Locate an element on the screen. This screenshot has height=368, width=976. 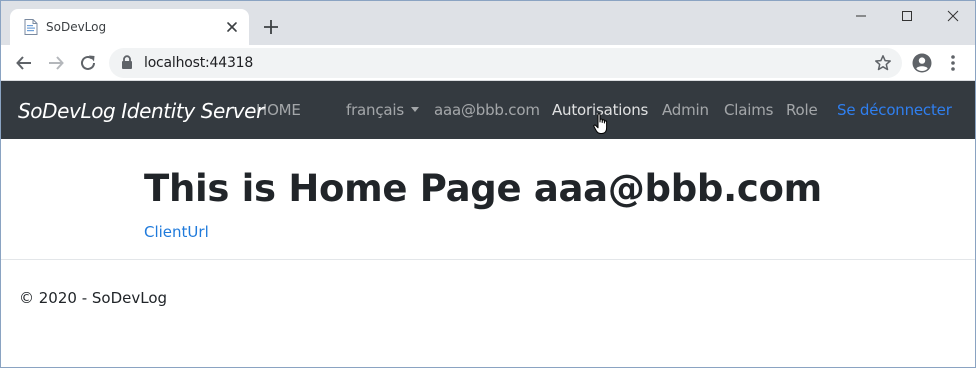
navbar-brand: SoDevLog Identity Server is located at coordinates (141, 111).